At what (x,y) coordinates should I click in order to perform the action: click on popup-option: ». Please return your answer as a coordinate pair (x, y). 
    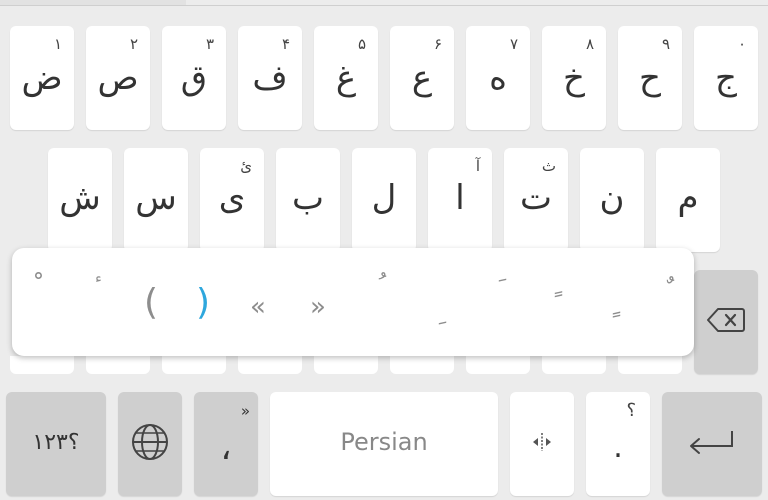
    Looking at the image, I should click on (318, 307).